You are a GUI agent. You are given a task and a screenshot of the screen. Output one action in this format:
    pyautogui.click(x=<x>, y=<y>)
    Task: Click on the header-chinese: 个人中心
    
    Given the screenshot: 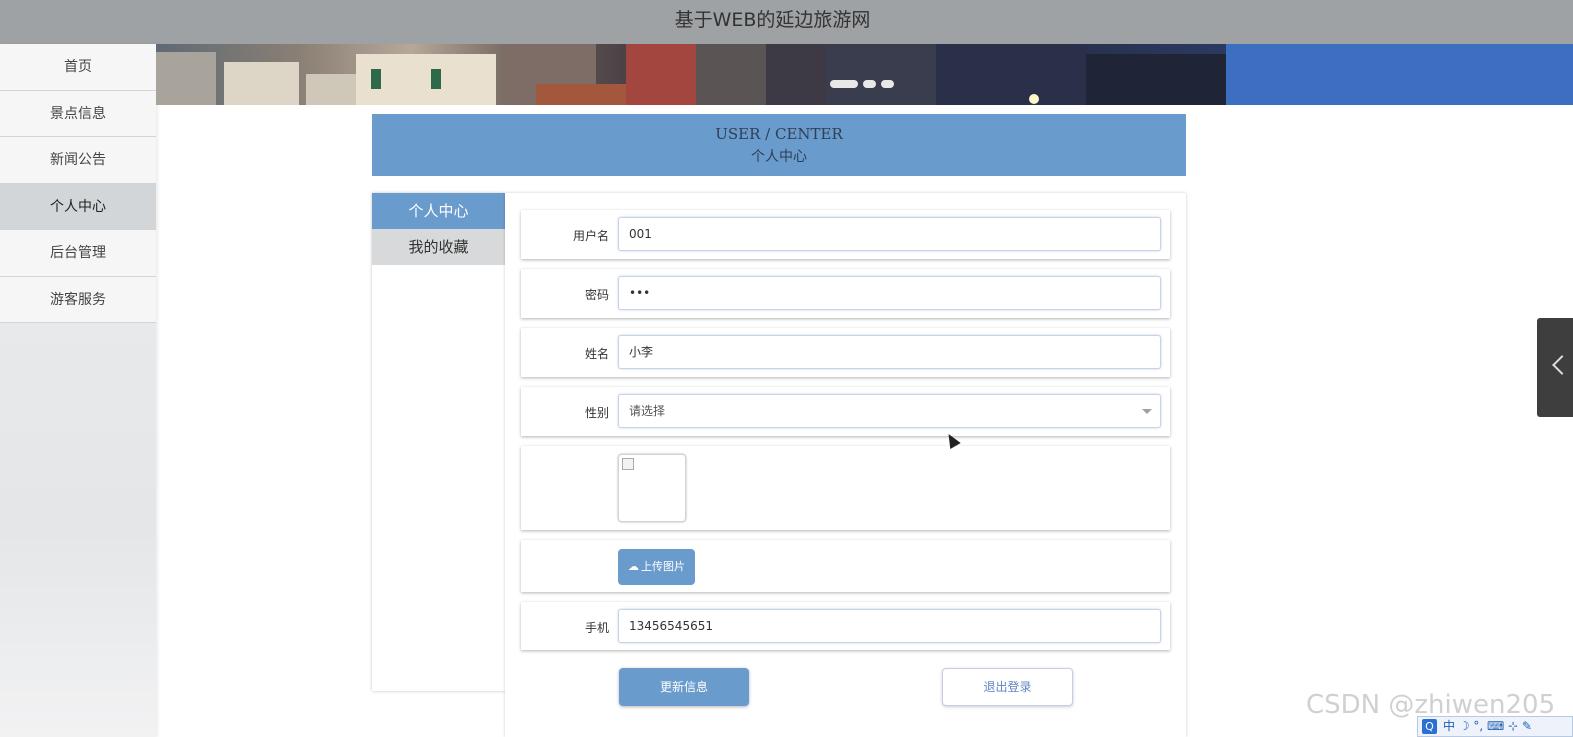 What is the action you would take?
    pyautogui.click(x=779, y=157)
    